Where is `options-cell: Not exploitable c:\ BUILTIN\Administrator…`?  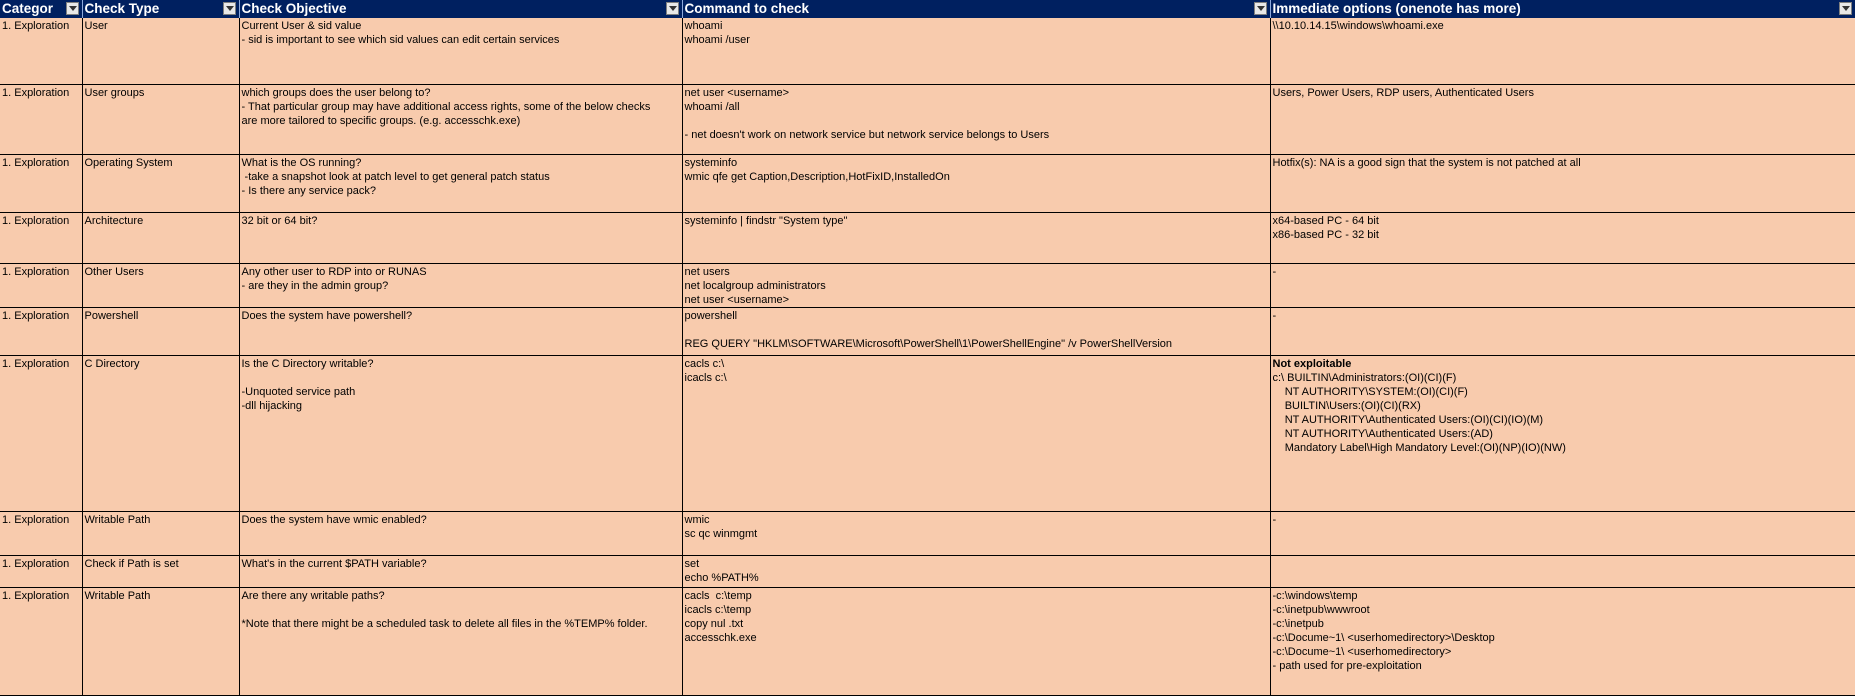 options-cell: Not exploitable c:\ BUILTIN\Administrator… is located at coordinates (1562, 433).